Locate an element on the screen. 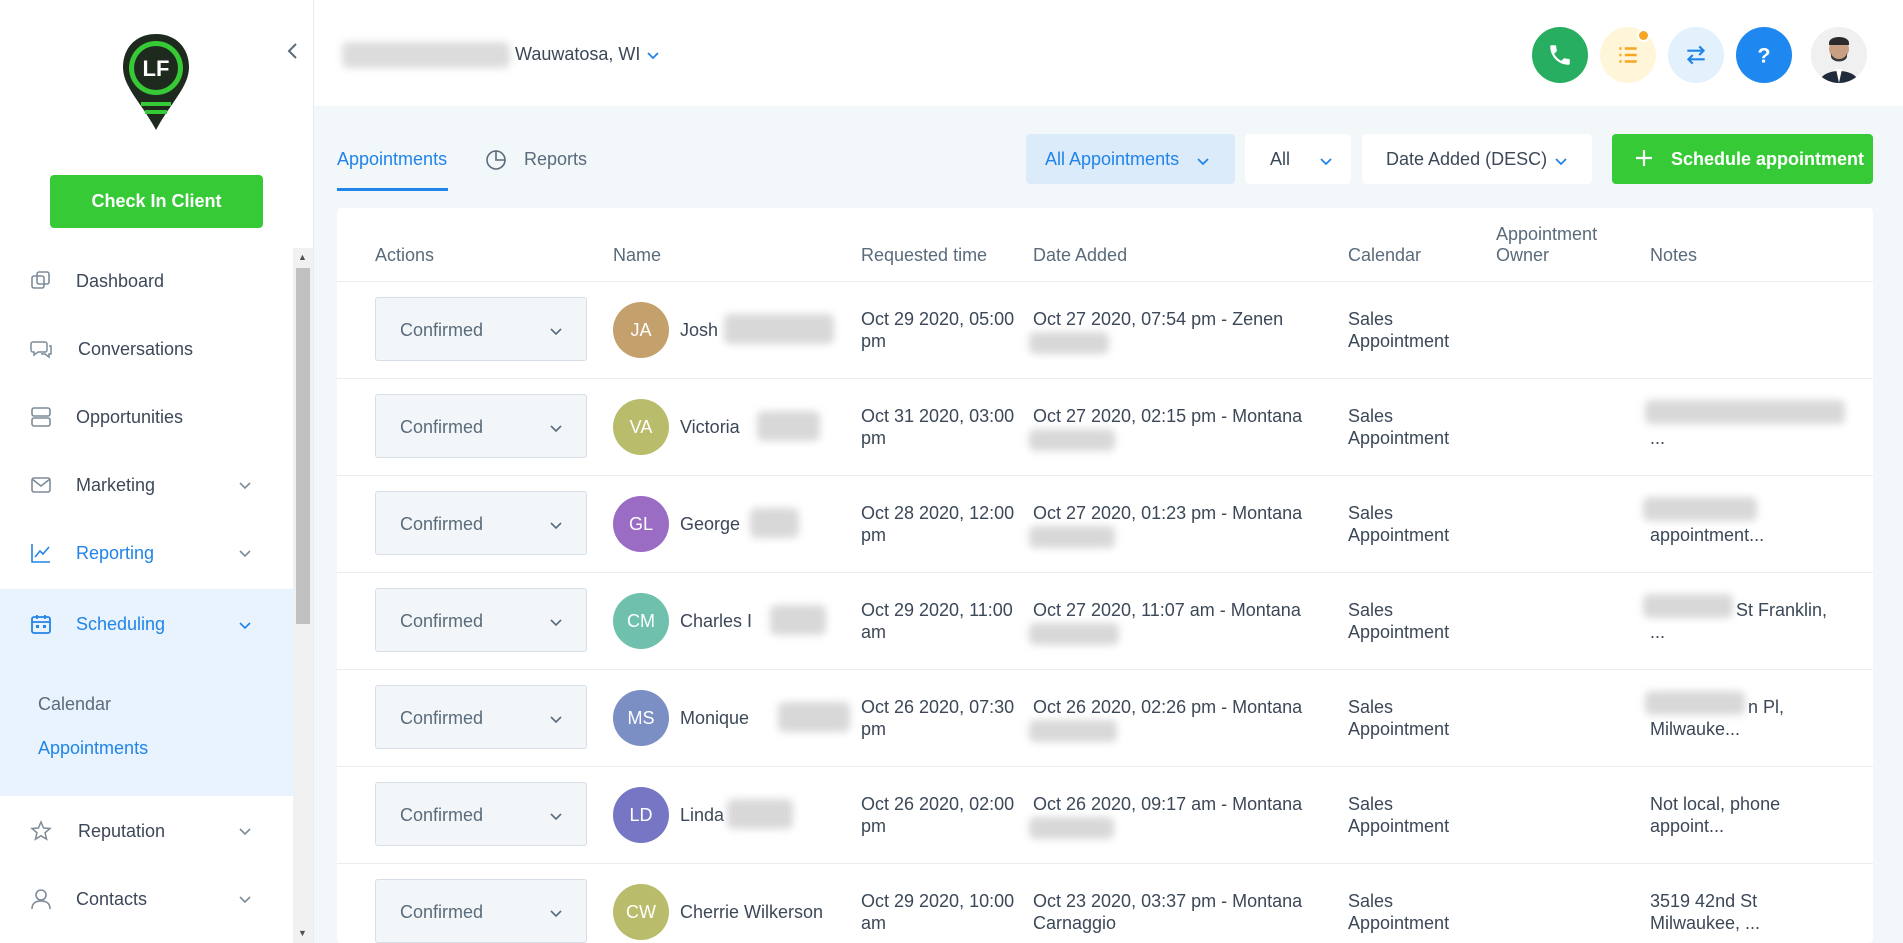 Image resolution: width=1903 pixels, height=943 pixels. sort-dropdown: Date Added (DESC) is located at coordinates (1477, 159).